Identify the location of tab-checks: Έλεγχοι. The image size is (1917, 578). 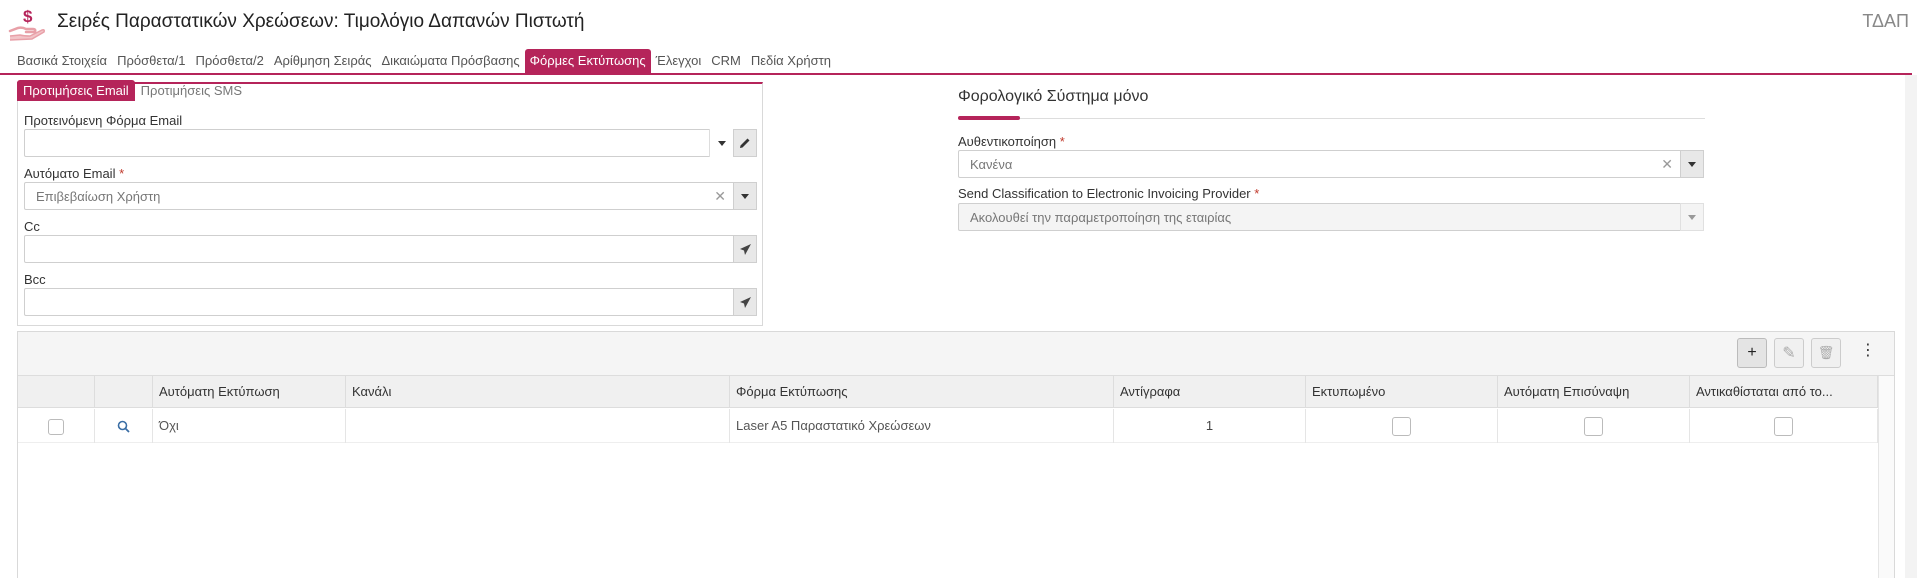
(679, 61).